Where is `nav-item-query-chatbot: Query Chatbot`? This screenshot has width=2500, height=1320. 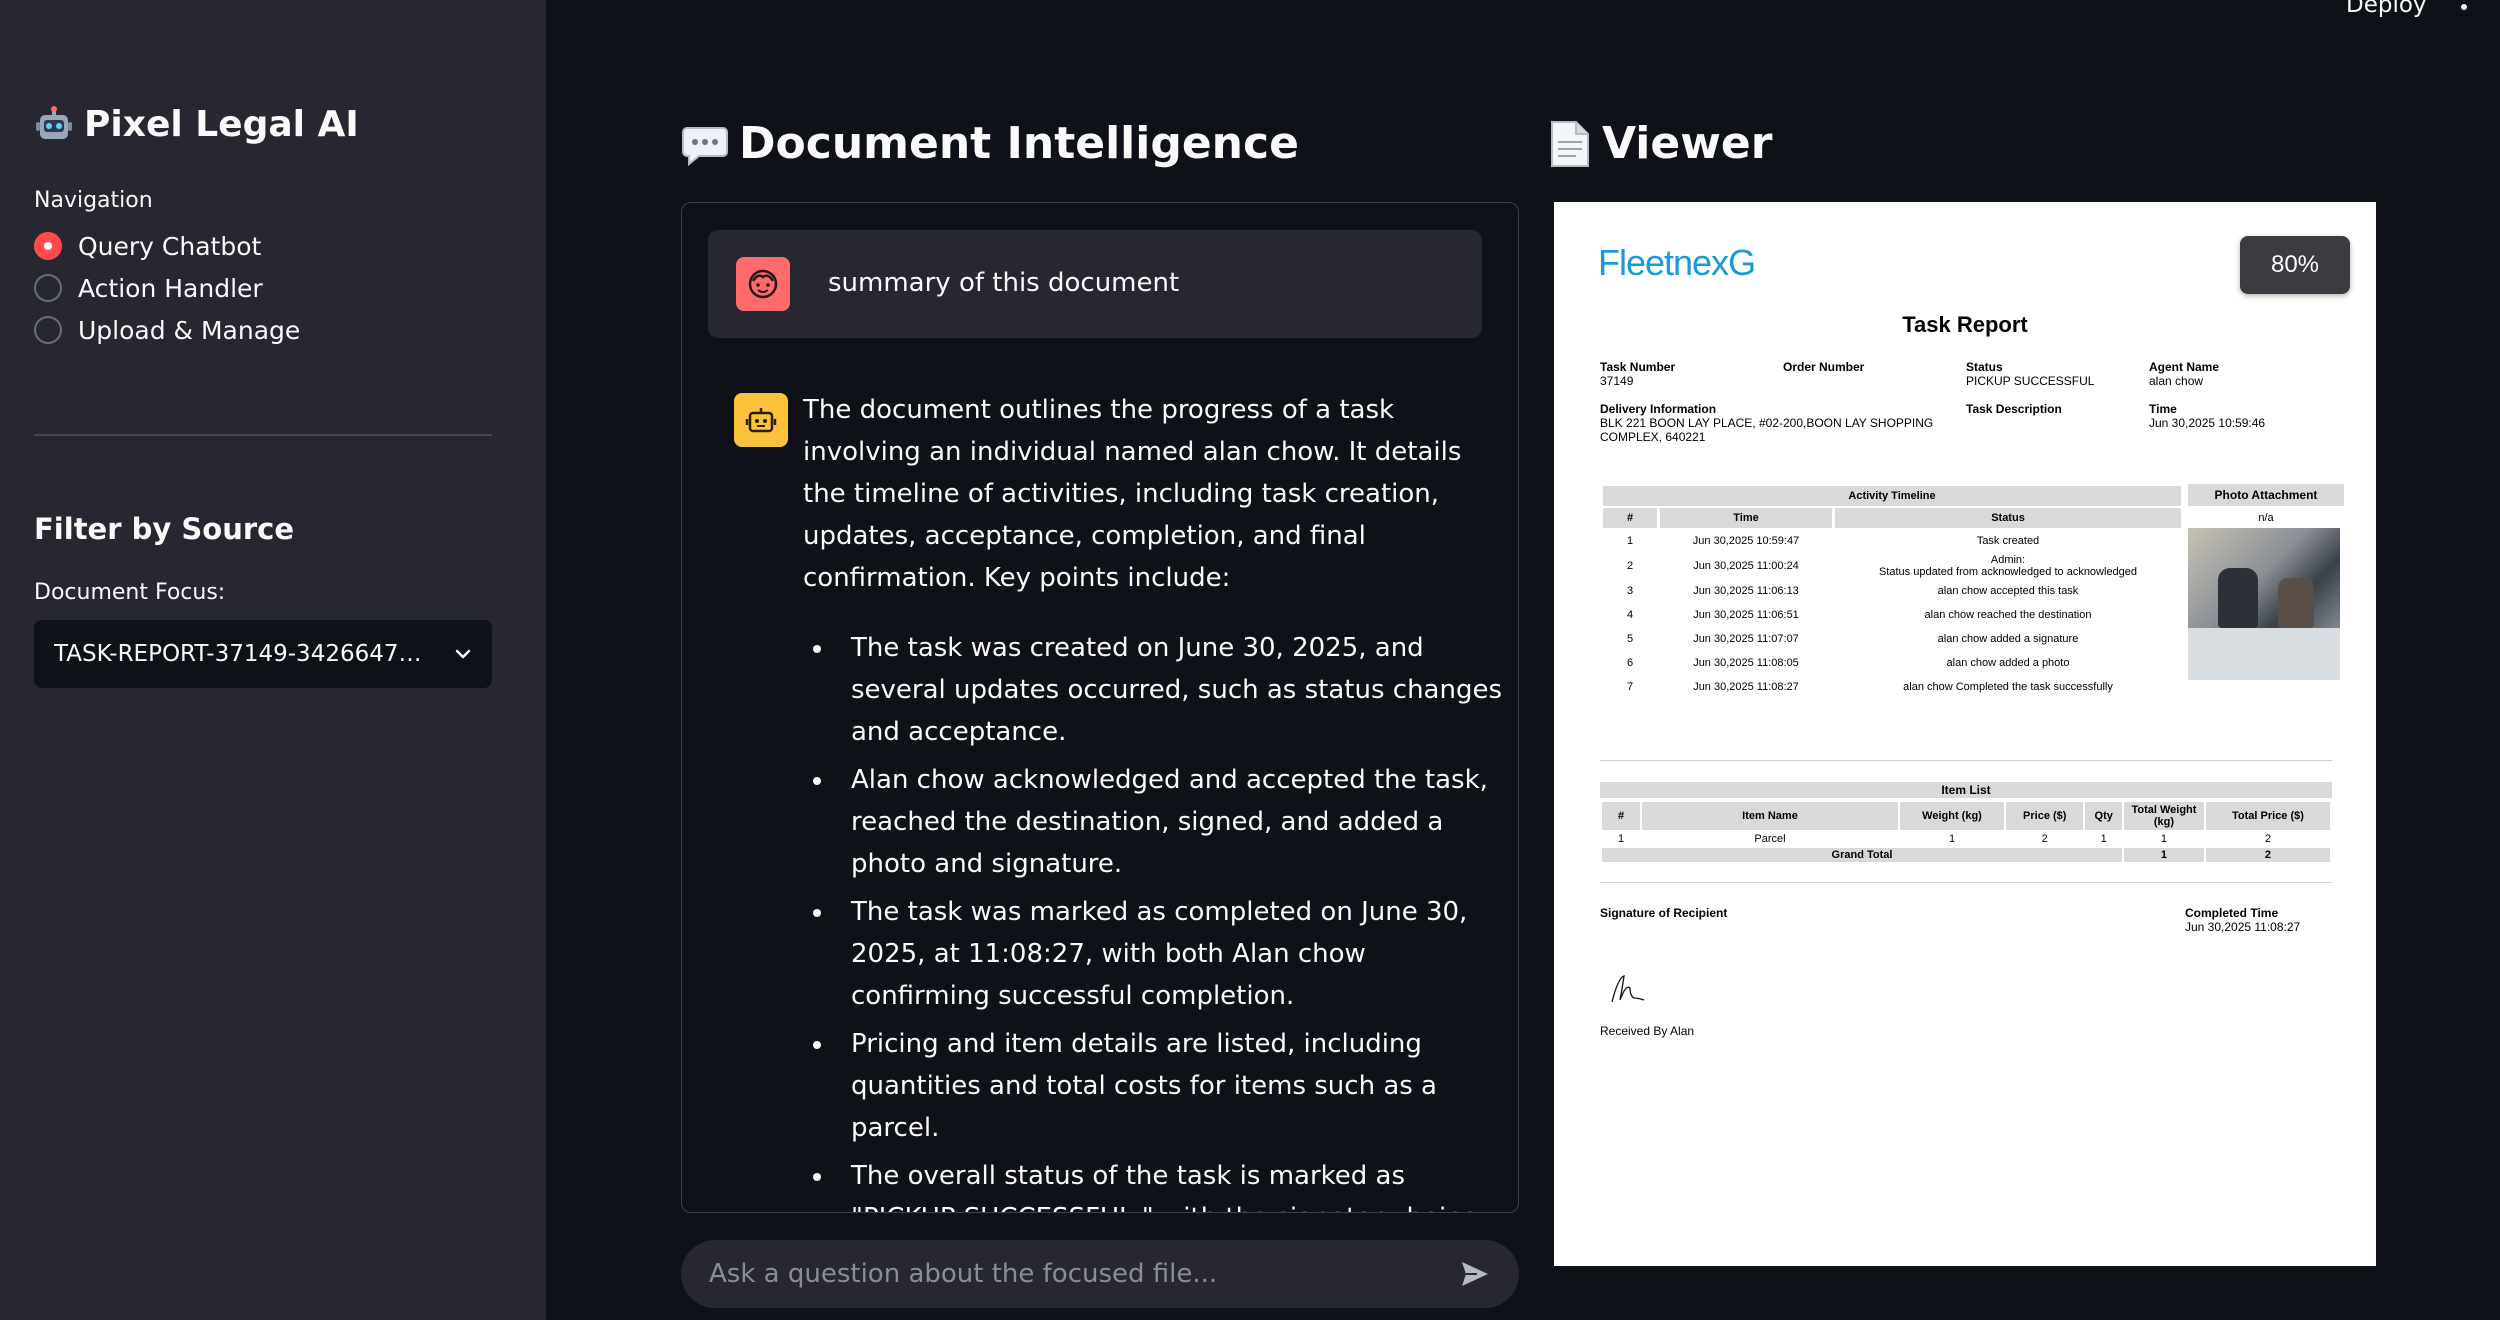
nav-item-query-chatbot: Query Chatbot is located at coordinates (167, 246).